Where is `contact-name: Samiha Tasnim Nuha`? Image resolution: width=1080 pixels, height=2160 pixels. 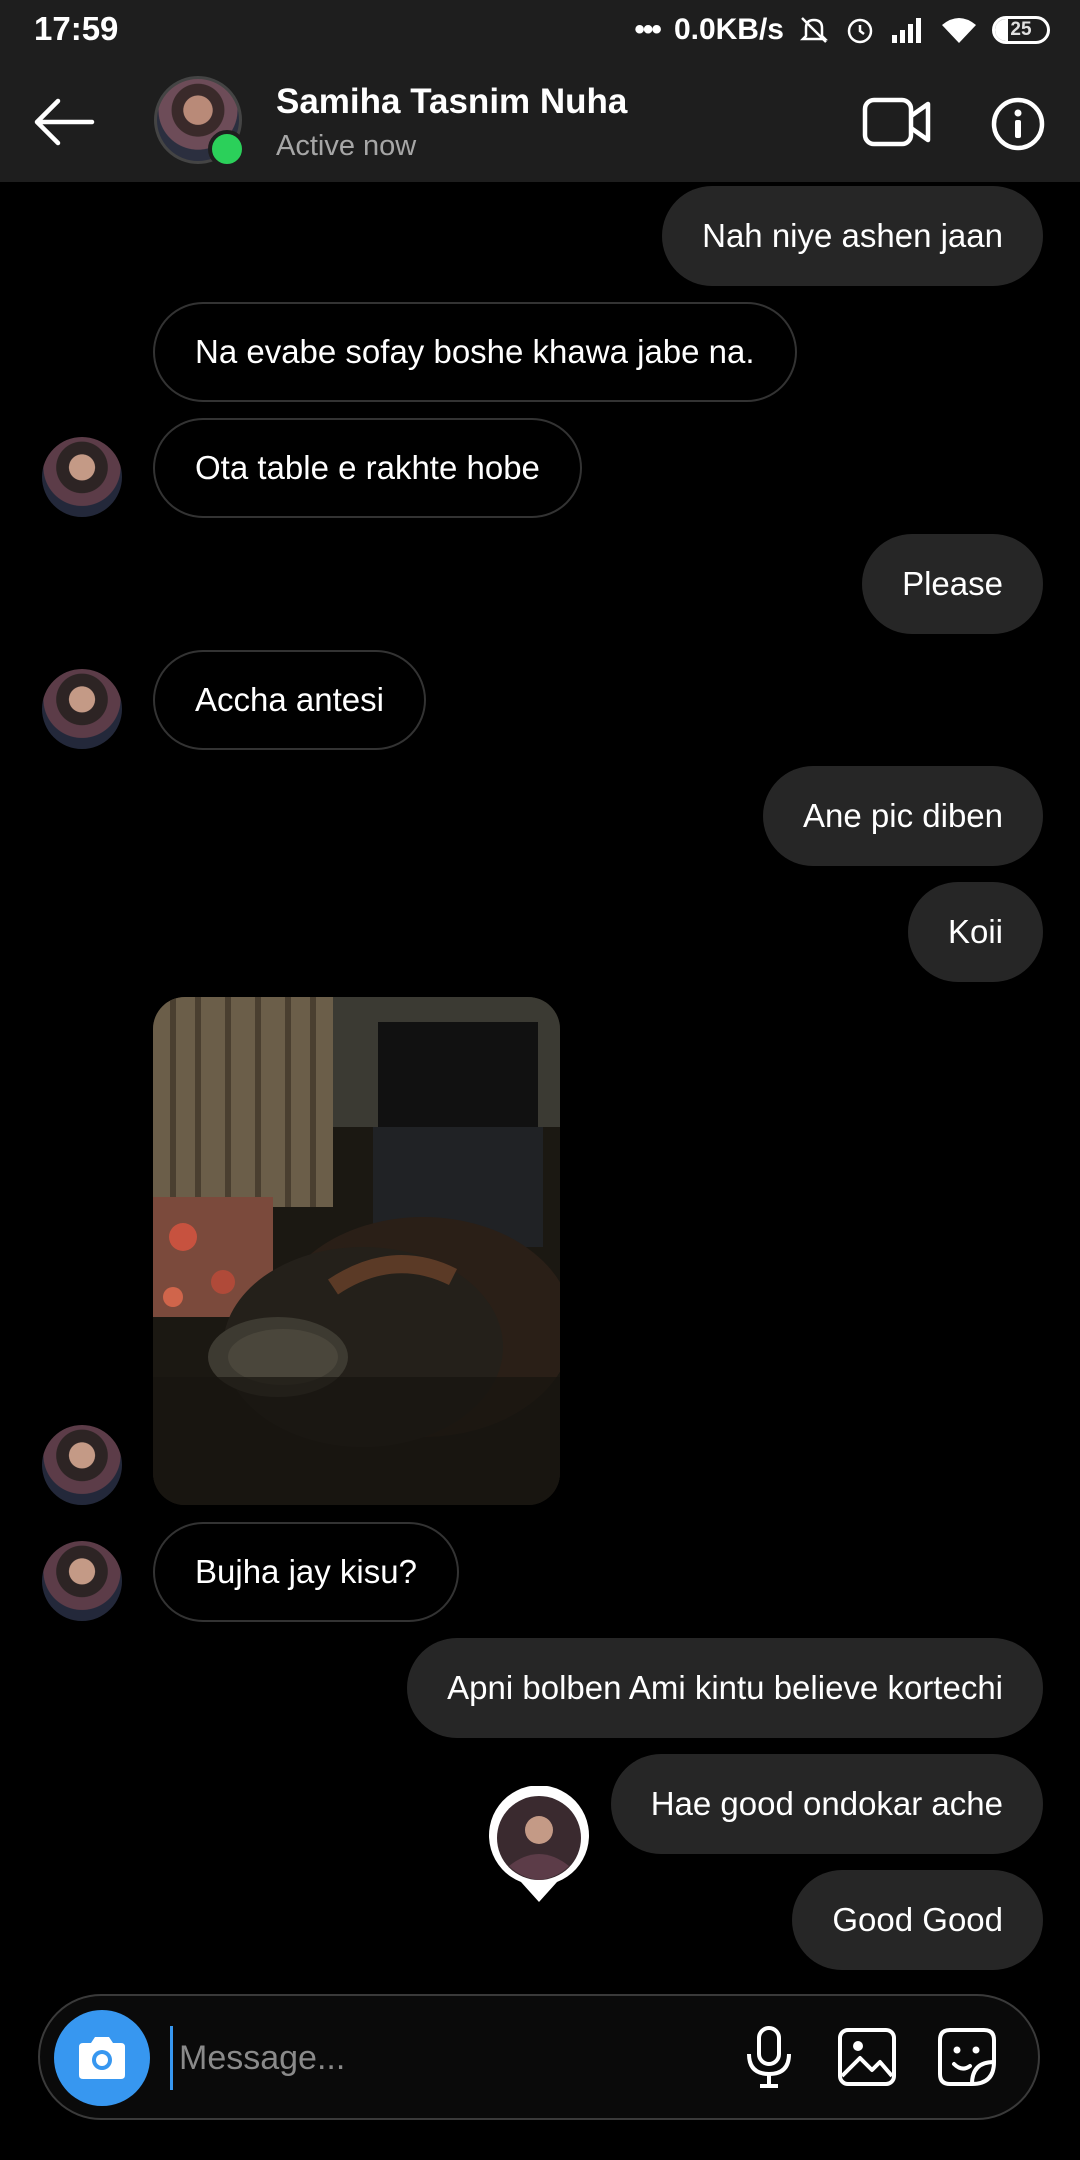 contact-name: Samiha Tasnim Nuha is located at coordinates (451, 102).